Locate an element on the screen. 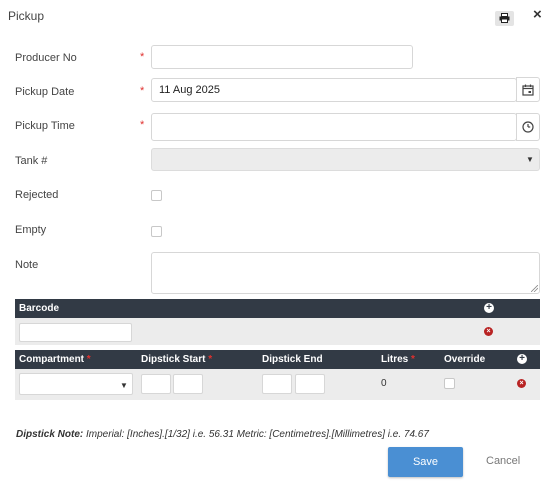  printer-icon is located at coordinates (504, 18).